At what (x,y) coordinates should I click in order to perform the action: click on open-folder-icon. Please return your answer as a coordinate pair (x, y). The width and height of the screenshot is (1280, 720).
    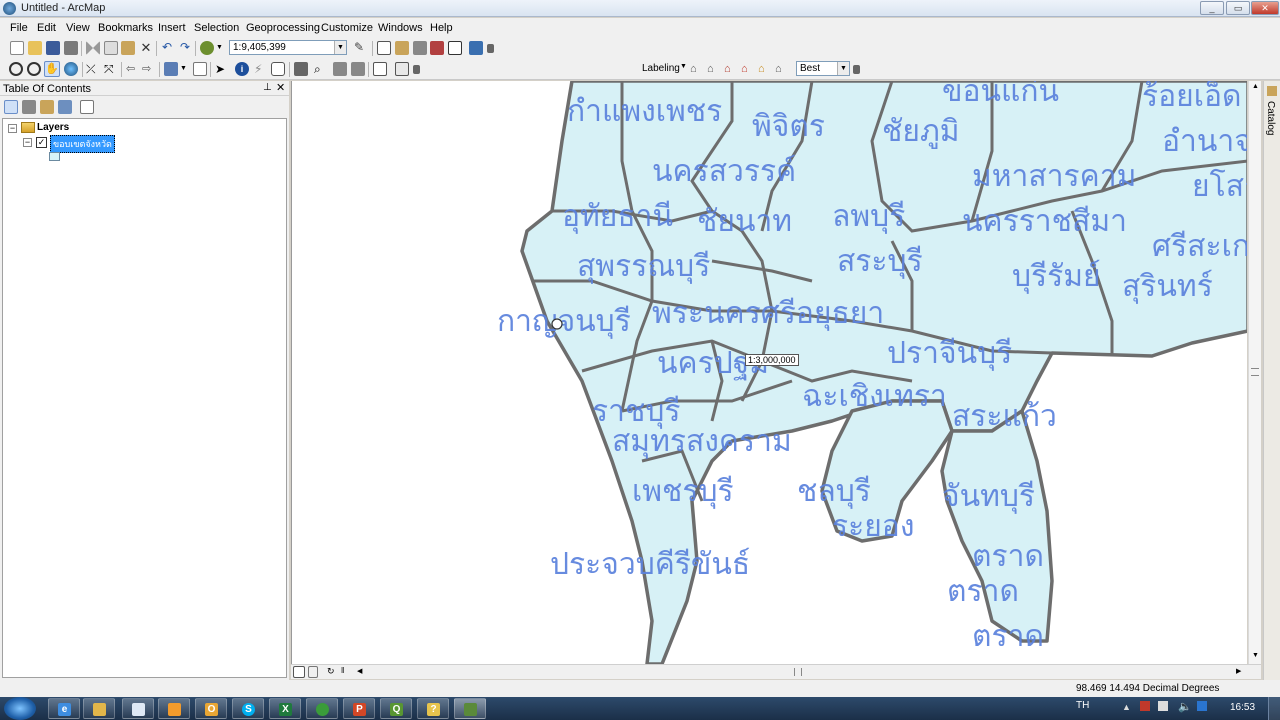
    Looking at the image, I should click on (35, 48).